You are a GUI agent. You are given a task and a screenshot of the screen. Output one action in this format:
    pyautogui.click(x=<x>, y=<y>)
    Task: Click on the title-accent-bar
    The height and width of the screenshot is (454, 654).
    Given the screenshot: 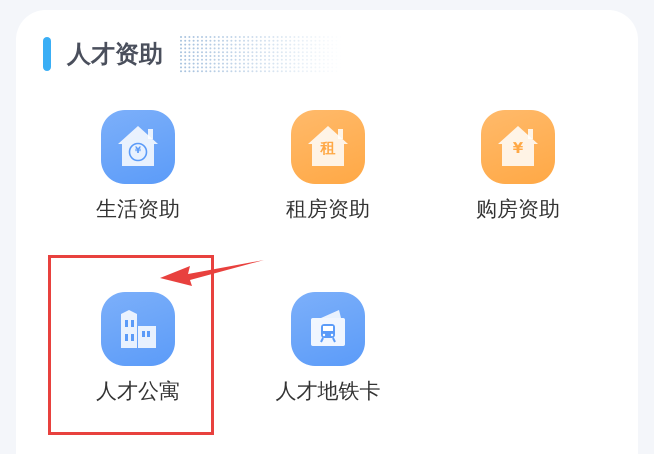 What is the action you would take?
    pyautogui.click(x=47, y=54)
    